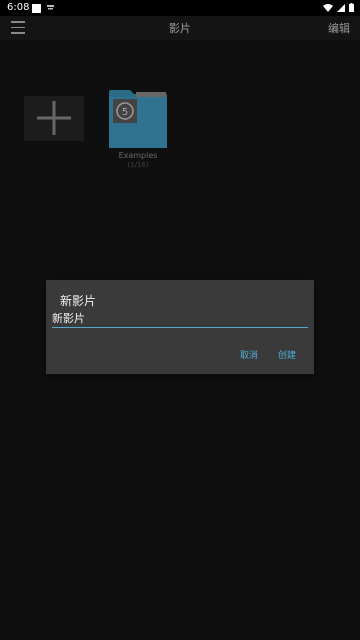 This screenshot has width=360, height=640. I want to click on app-bar: 影片 编辑, so click(180, 28).